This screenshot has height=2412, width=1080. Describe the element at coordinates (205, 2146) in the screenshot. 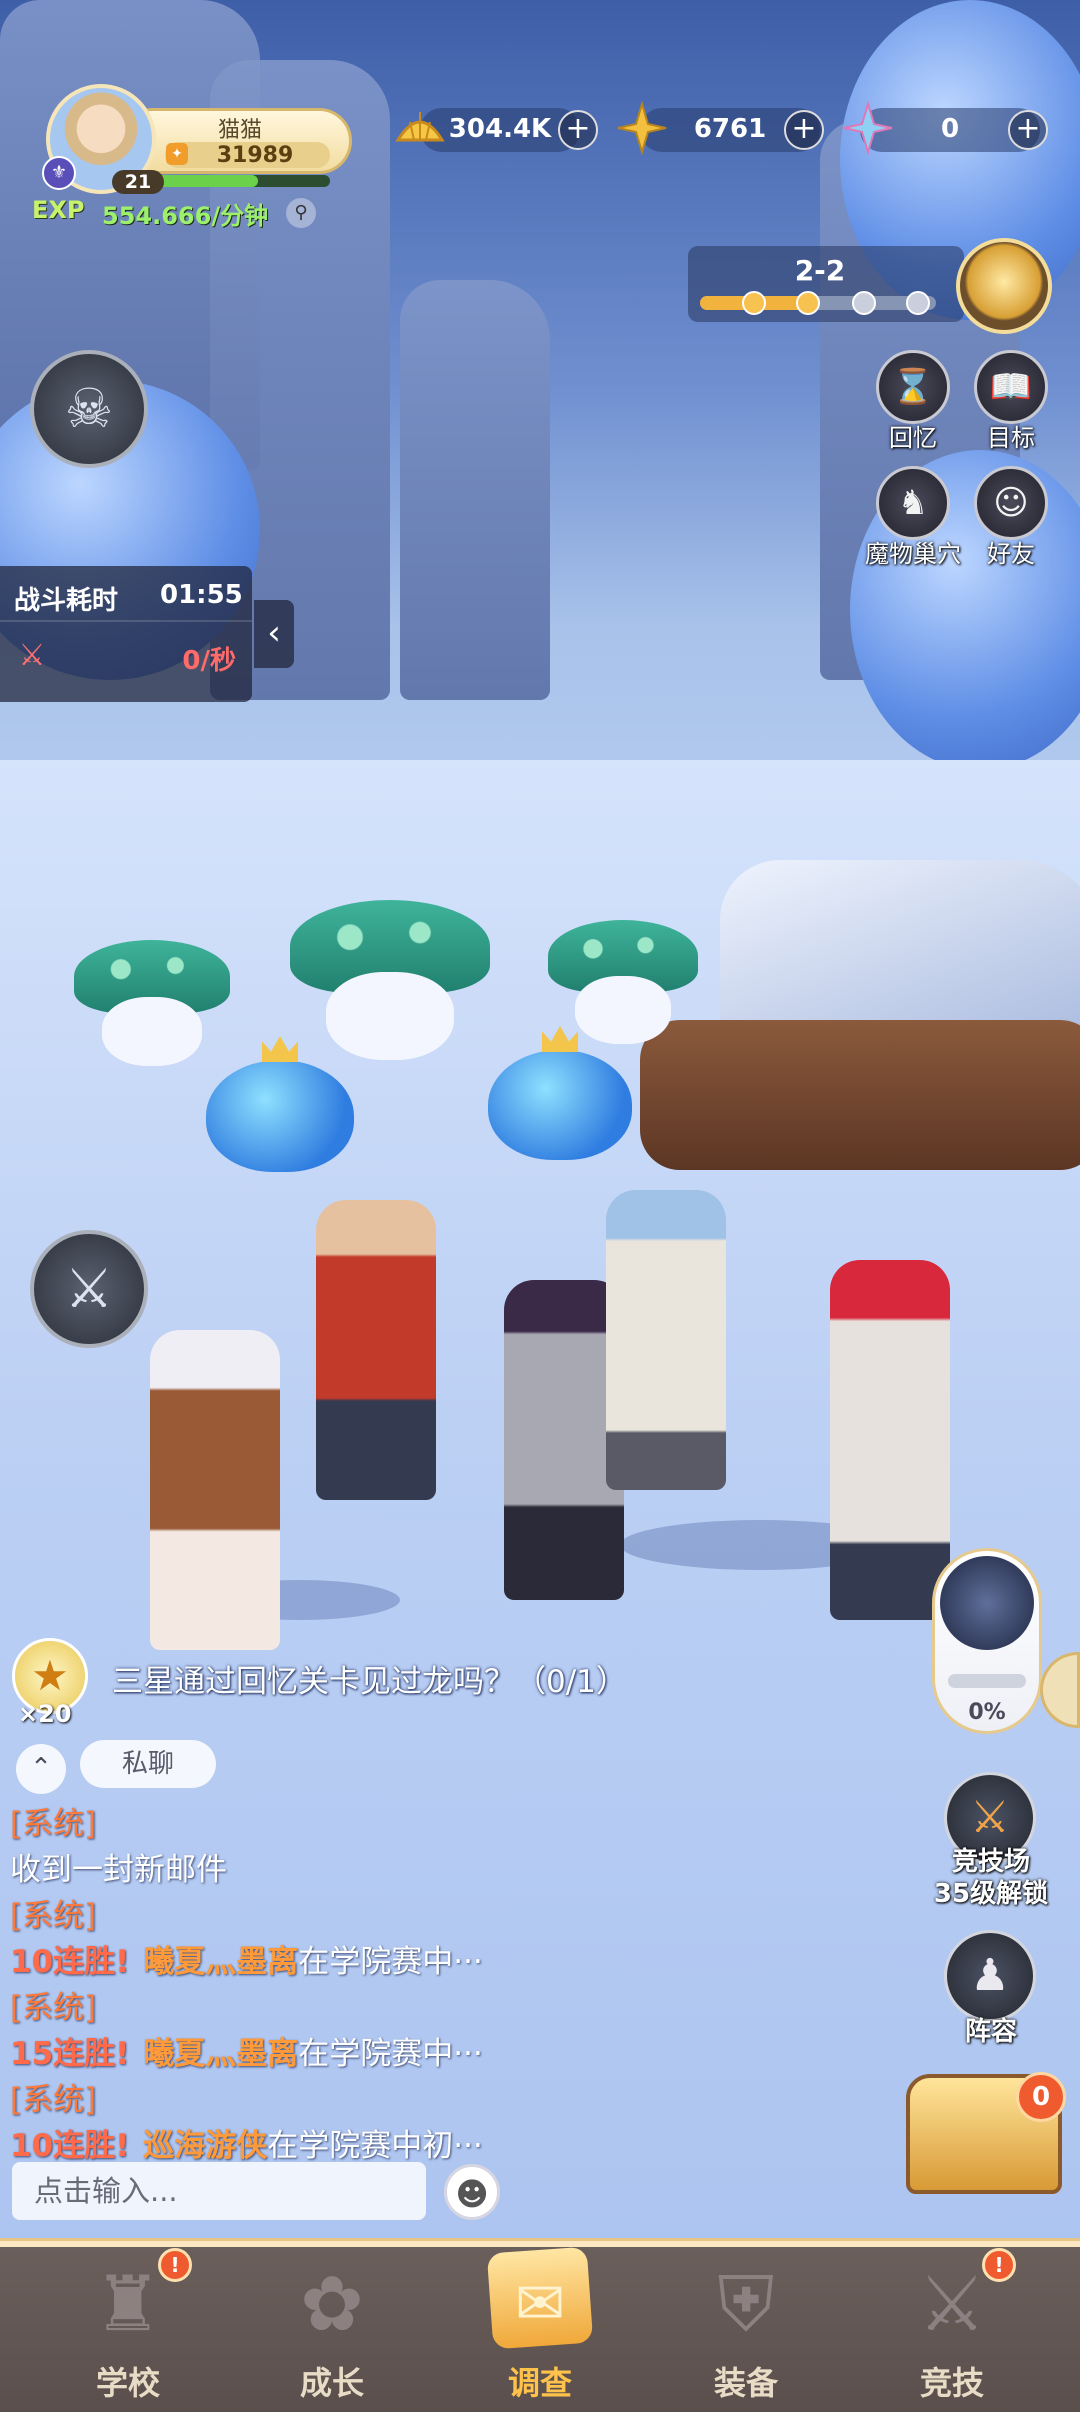

I see `chat-player-name: 巡海游侠` at that location.